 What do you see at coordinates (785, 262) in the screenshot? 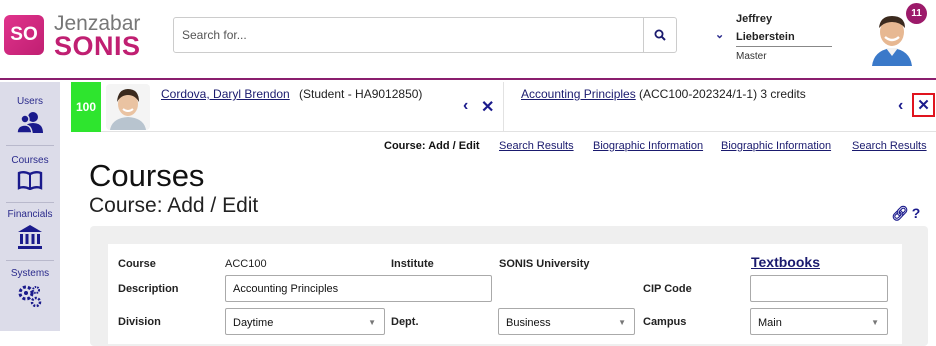
I see `textbooks-link: Textbooks` at bounding box center [785, 262].